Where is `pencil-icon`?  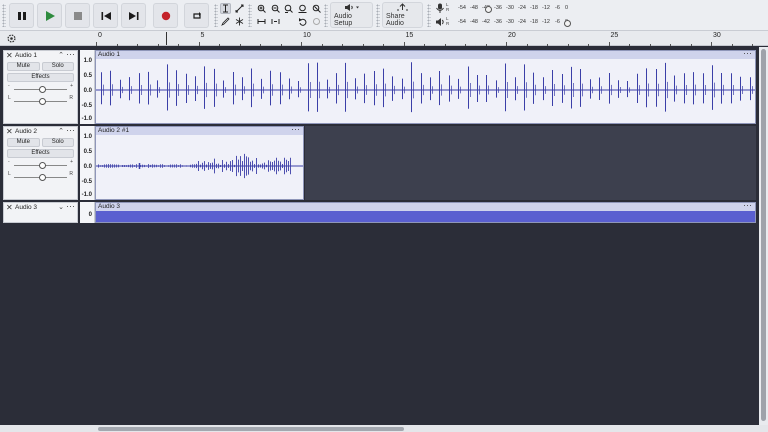
pencil-icon is located at coordinates (225, 21).